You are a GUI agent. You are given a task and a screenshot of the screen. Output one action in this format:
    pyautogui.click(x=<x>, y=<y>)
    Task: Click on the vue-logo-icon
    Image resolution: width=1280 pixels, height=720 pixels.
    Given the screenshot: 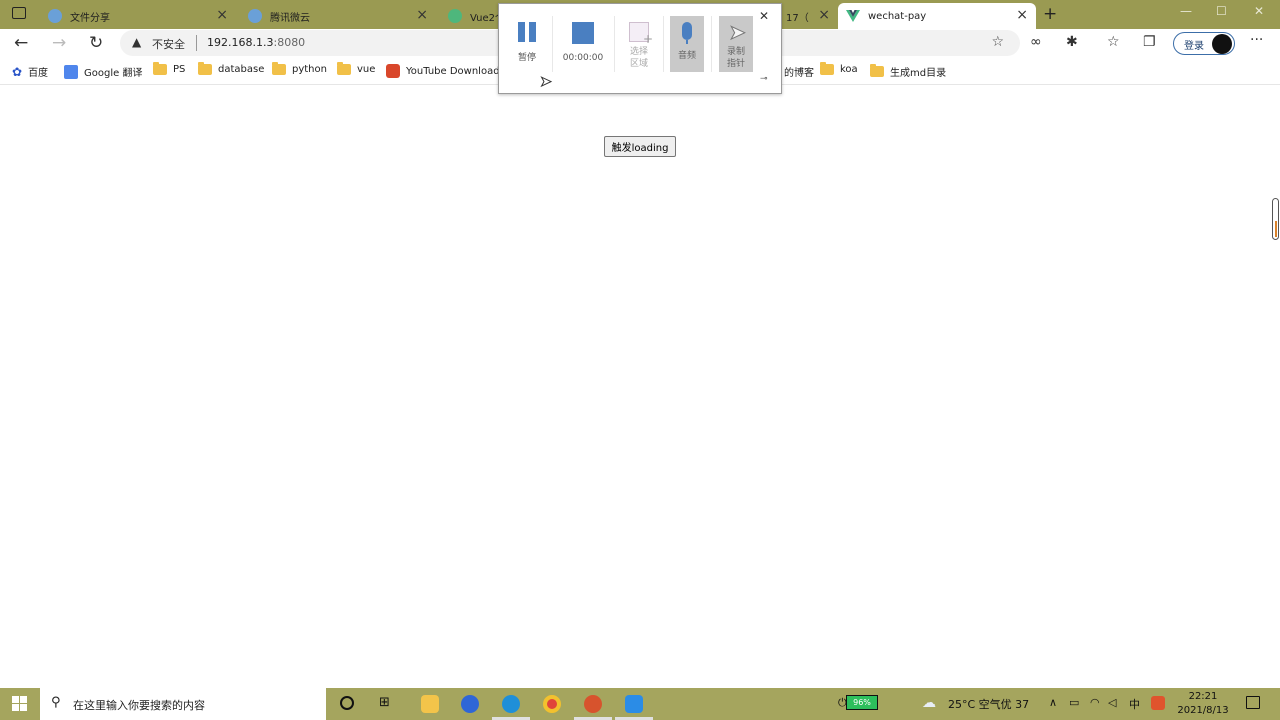 What is the action you would take?
    pyautogui.click(x=853, y=16)
    